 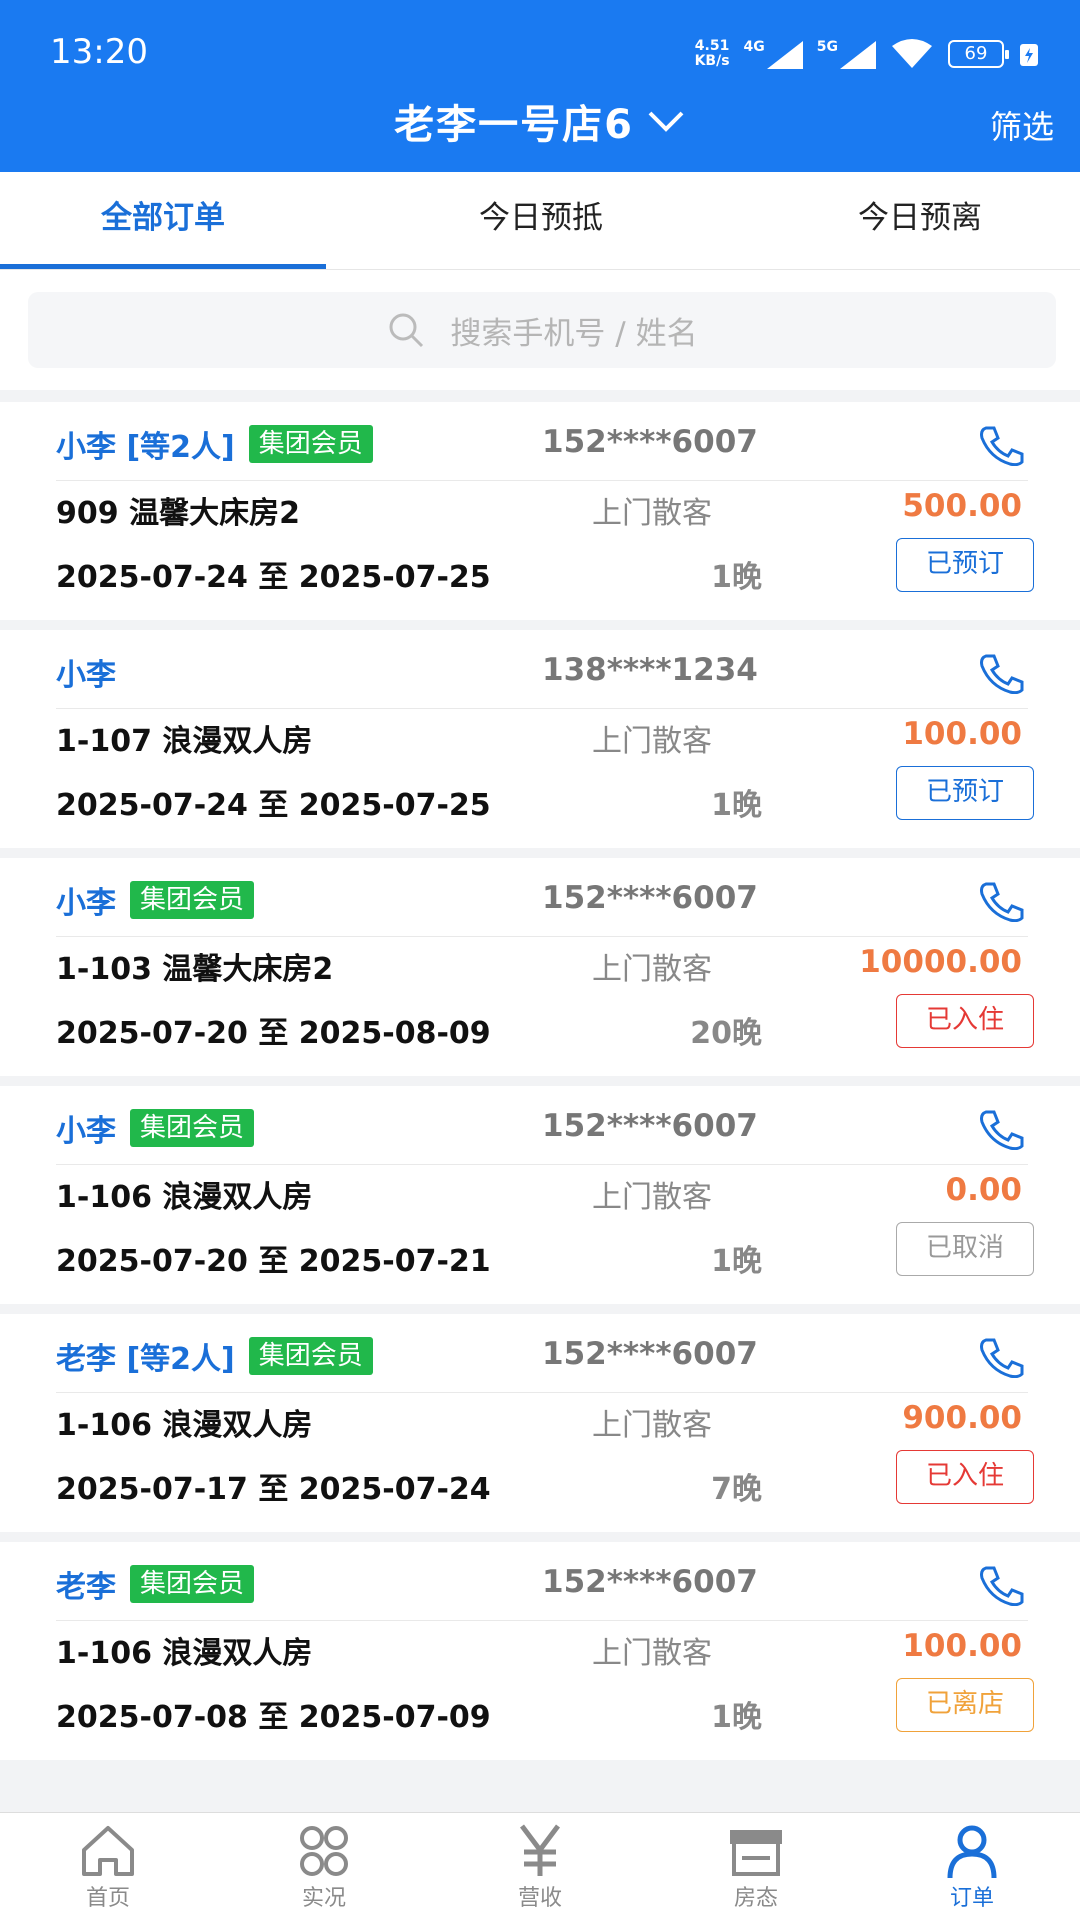 I want to click on nav-orders: 订单, so click(x=972, y=1866).